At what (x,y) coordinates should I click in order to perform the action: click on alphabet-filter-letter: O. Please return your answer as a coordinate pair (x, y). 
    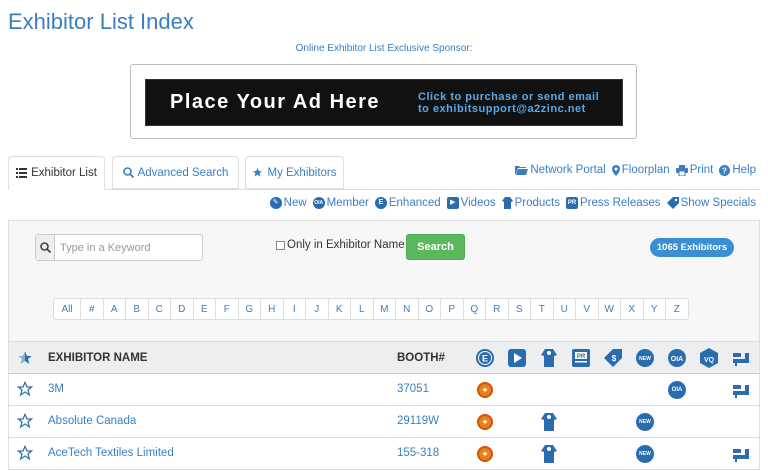
    Looking at the image, I should click on (429, 309).